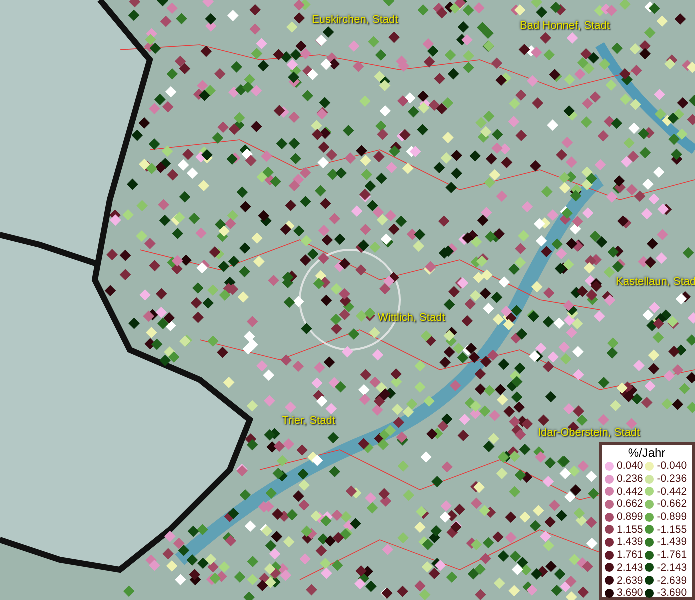 The width and height of the screenshot is (695, 600). Describe the element at coordinates (672, 479) in the screenshot. I see `legend-label: -0.236` at that location.